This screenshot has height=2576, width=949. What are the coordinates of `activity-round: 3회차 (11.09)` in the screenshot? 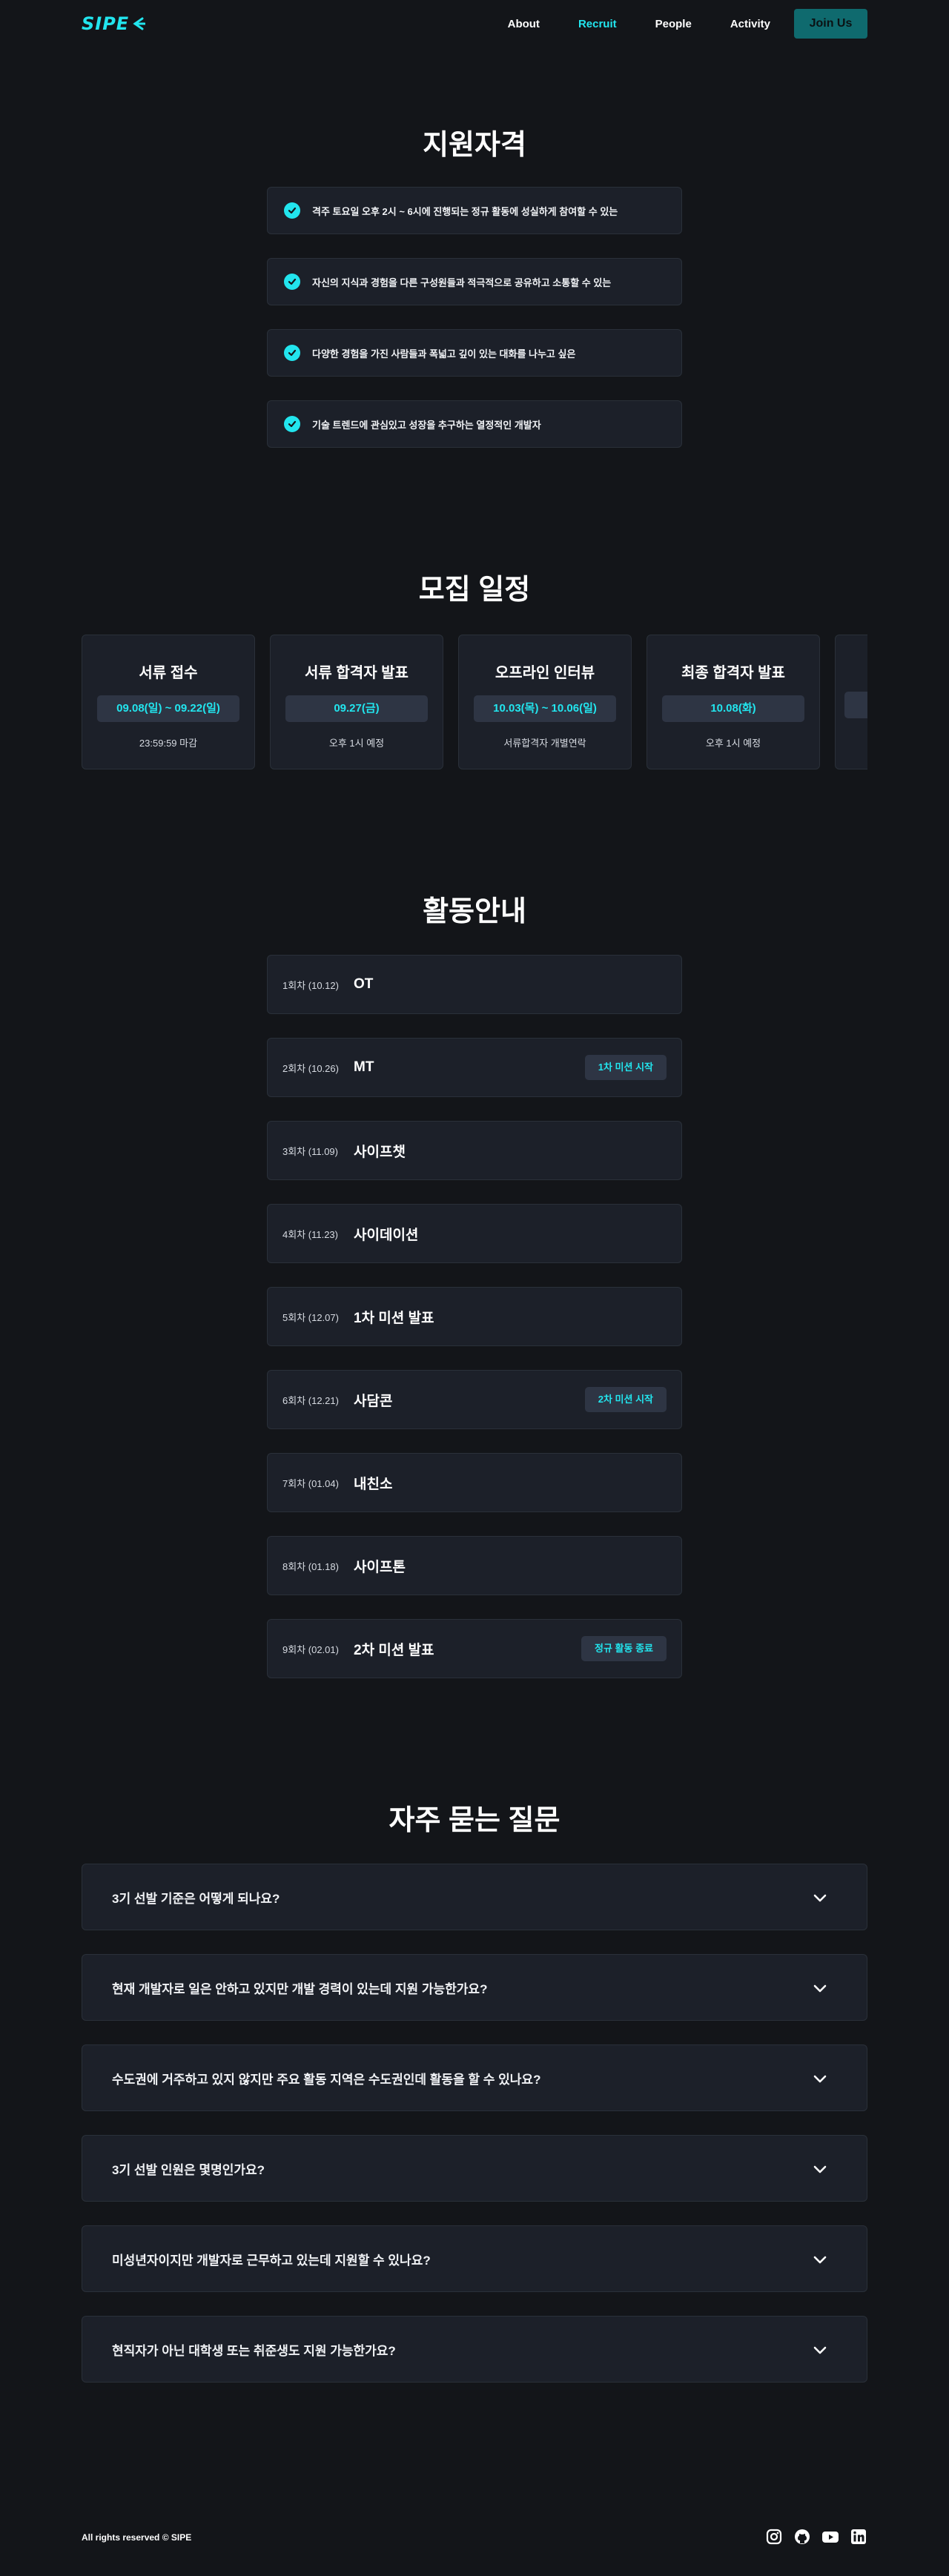 It's located at (310, 1151).